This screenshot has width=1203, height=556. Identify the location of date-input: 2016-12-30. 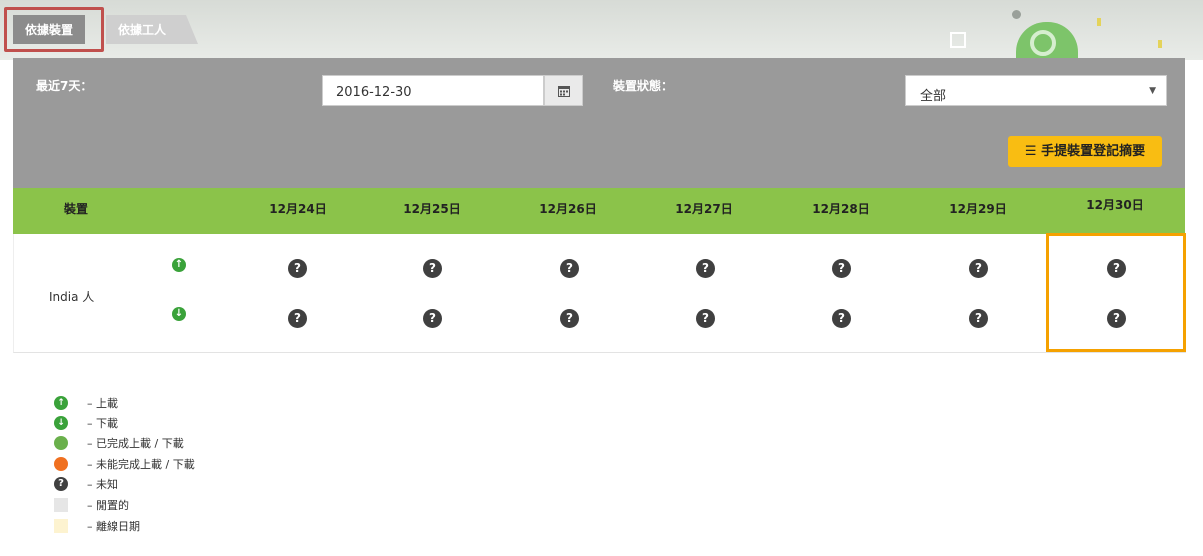
(433, 90).